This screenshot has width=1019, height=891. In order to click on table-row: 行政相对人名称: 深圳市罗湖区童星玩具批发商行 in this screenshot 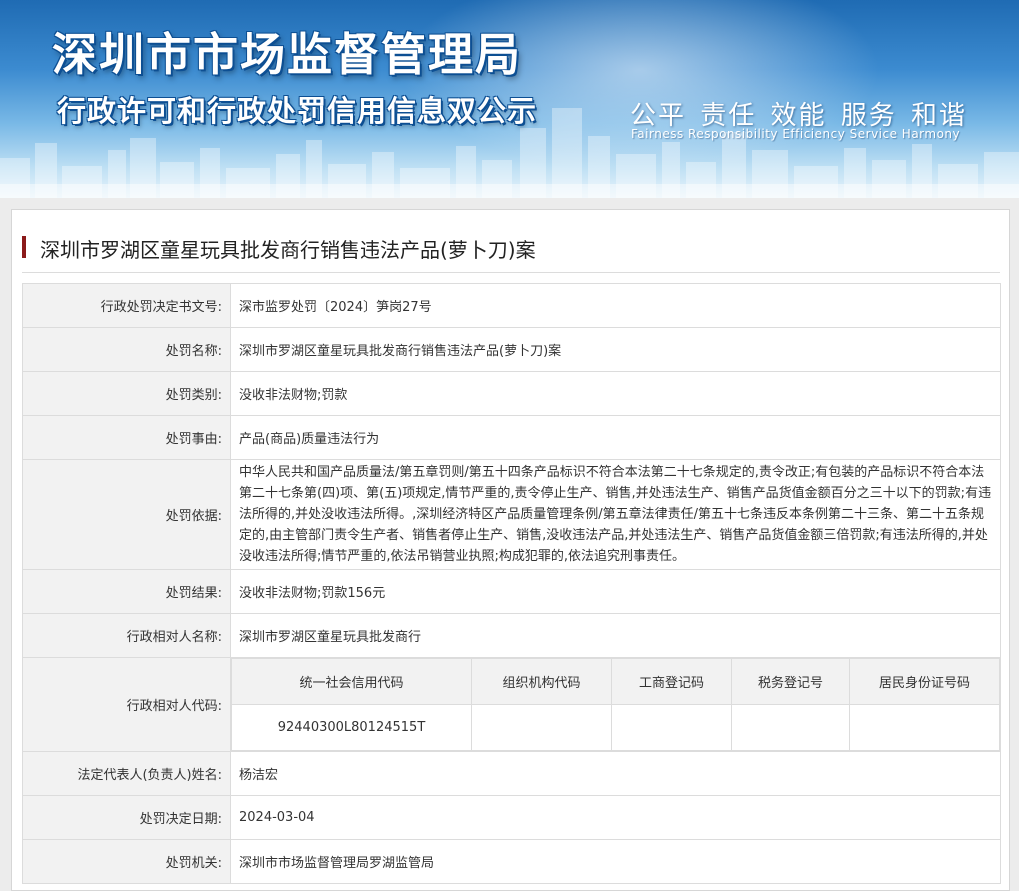, I will do `click(511, 635)`.